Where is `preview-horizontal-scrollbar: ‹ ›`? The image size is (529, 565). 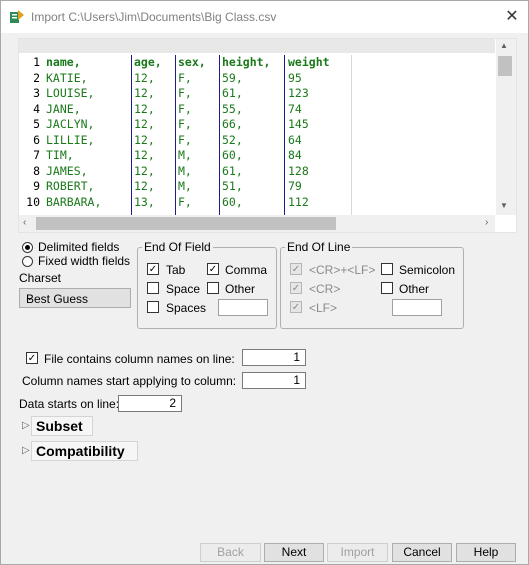
preview-horizontal-scrollbar: ‹ › is located at coordinates (257, 223).